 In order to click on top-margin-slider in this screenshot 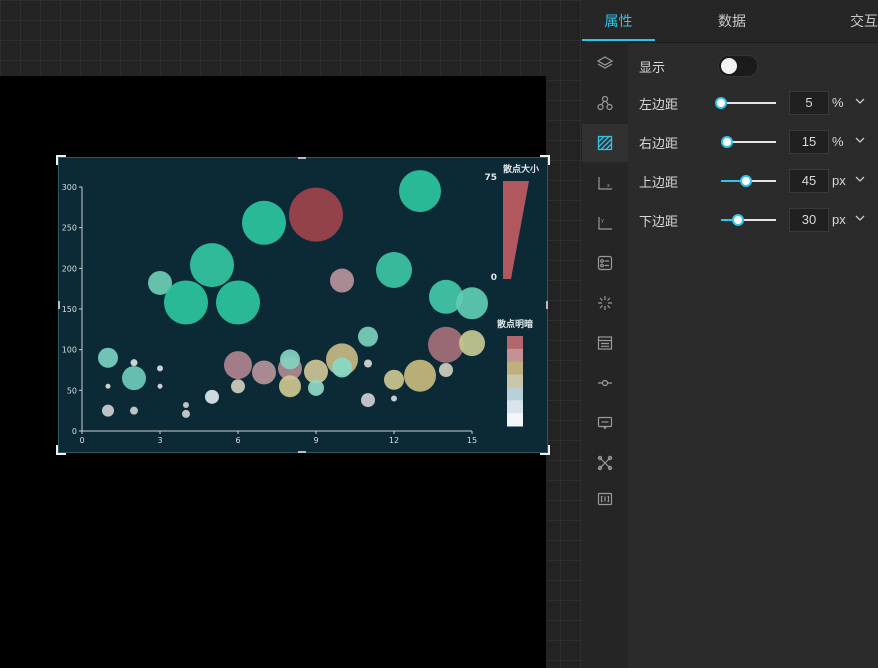, I will do `click(748, 181)`.